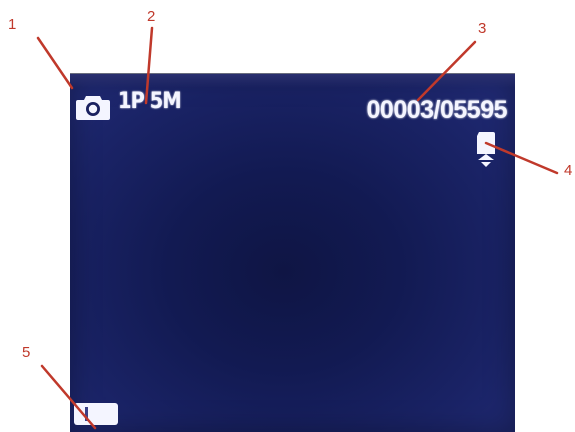  Describe the element at coordinates (96, 414) in the screenshot. I see `battery-icon` at that location.